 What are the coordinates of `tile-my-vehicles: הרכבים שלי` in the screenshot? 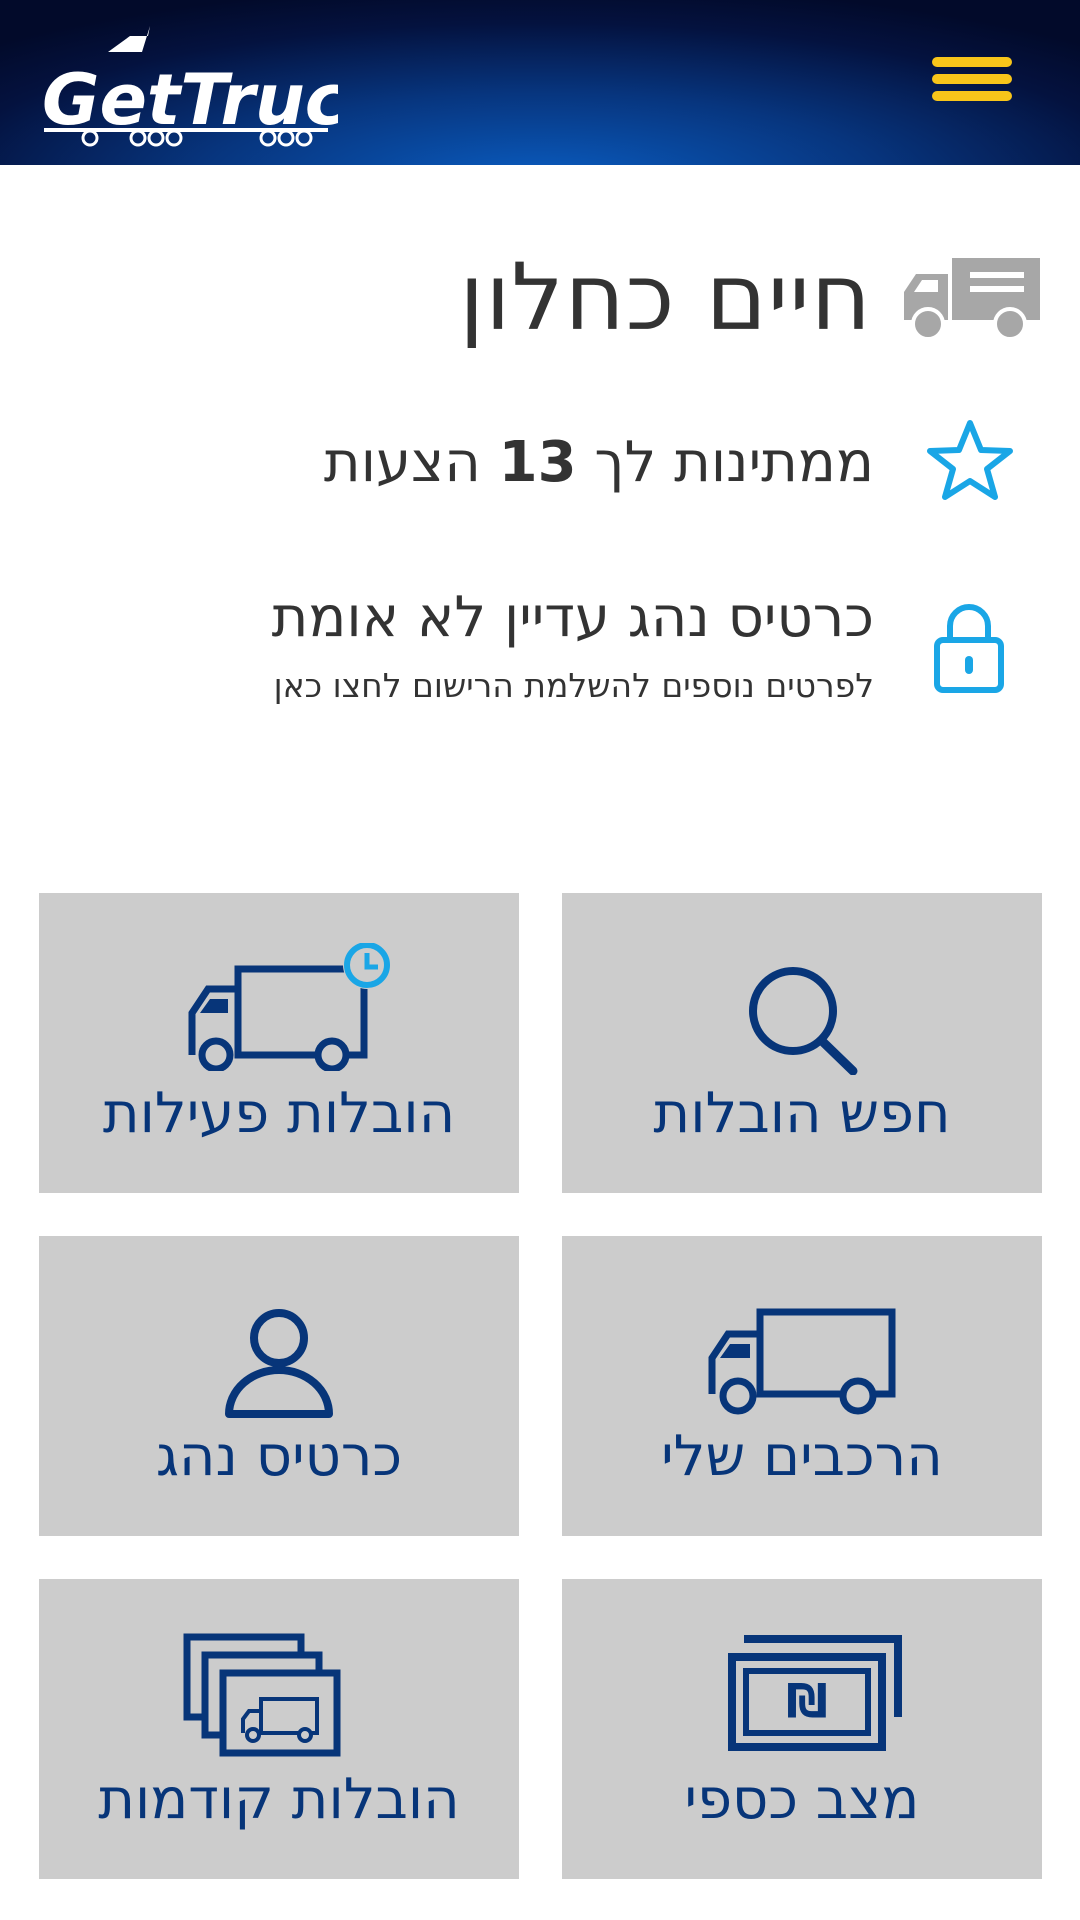 It's located at (802, 1386).